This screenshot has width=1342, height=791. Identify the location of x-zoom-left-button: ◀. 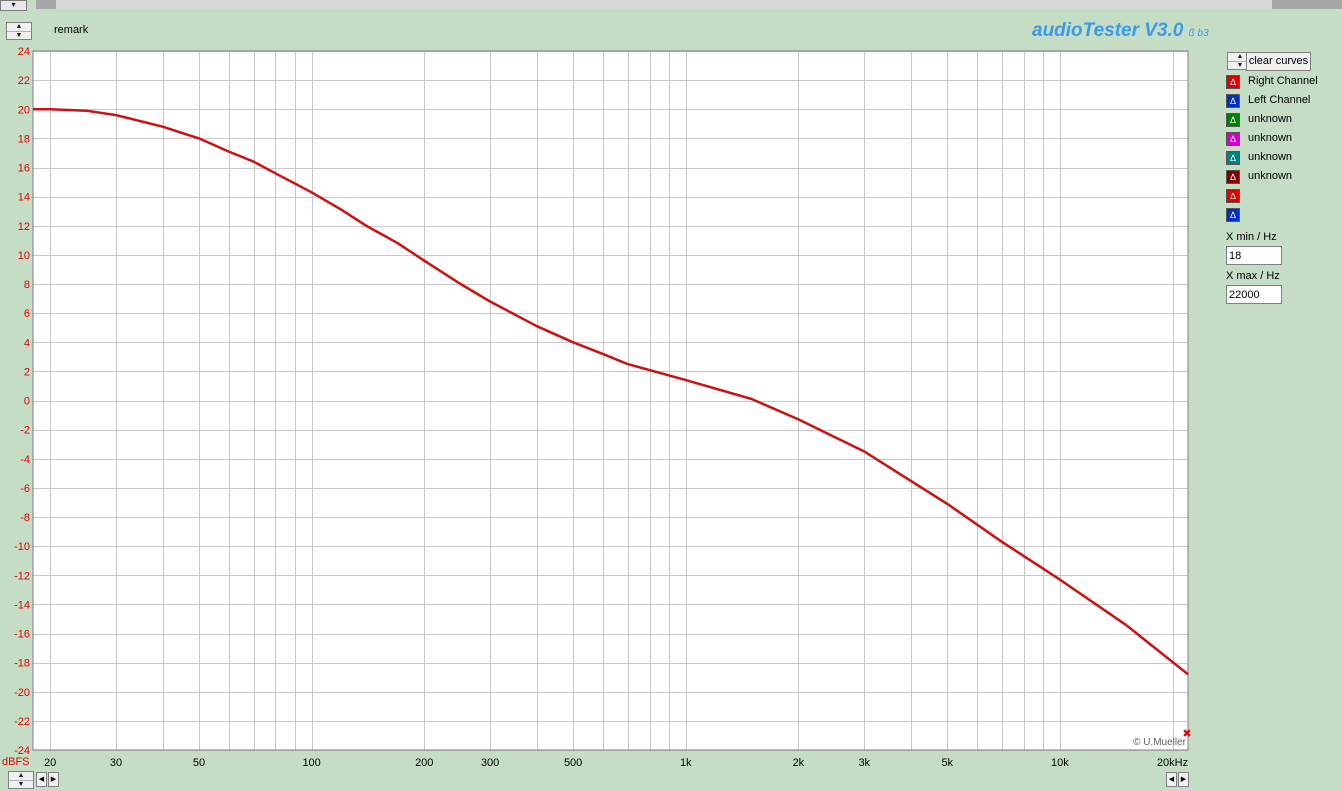
(1171, 779).